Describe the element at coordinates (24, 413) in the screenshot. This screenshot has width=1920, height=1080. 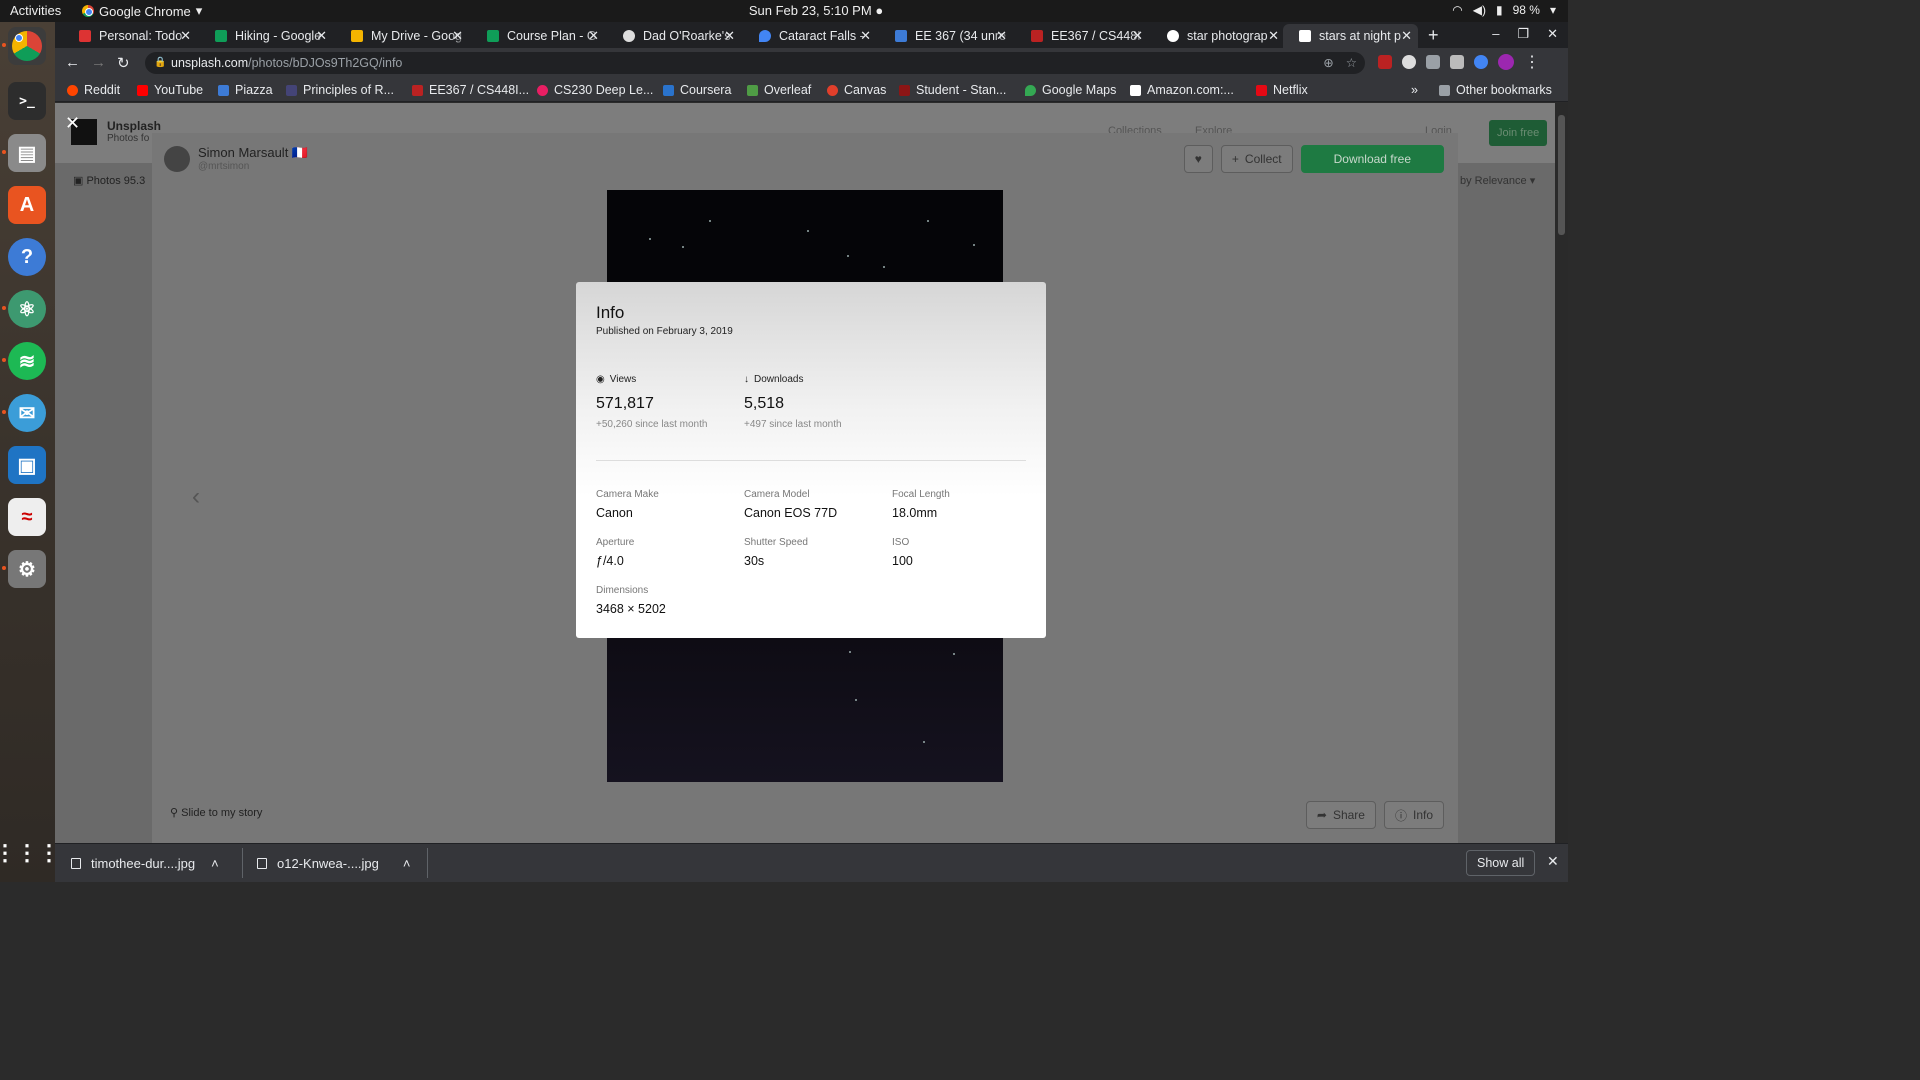
I see `mail-launcher: ✉` at that location.